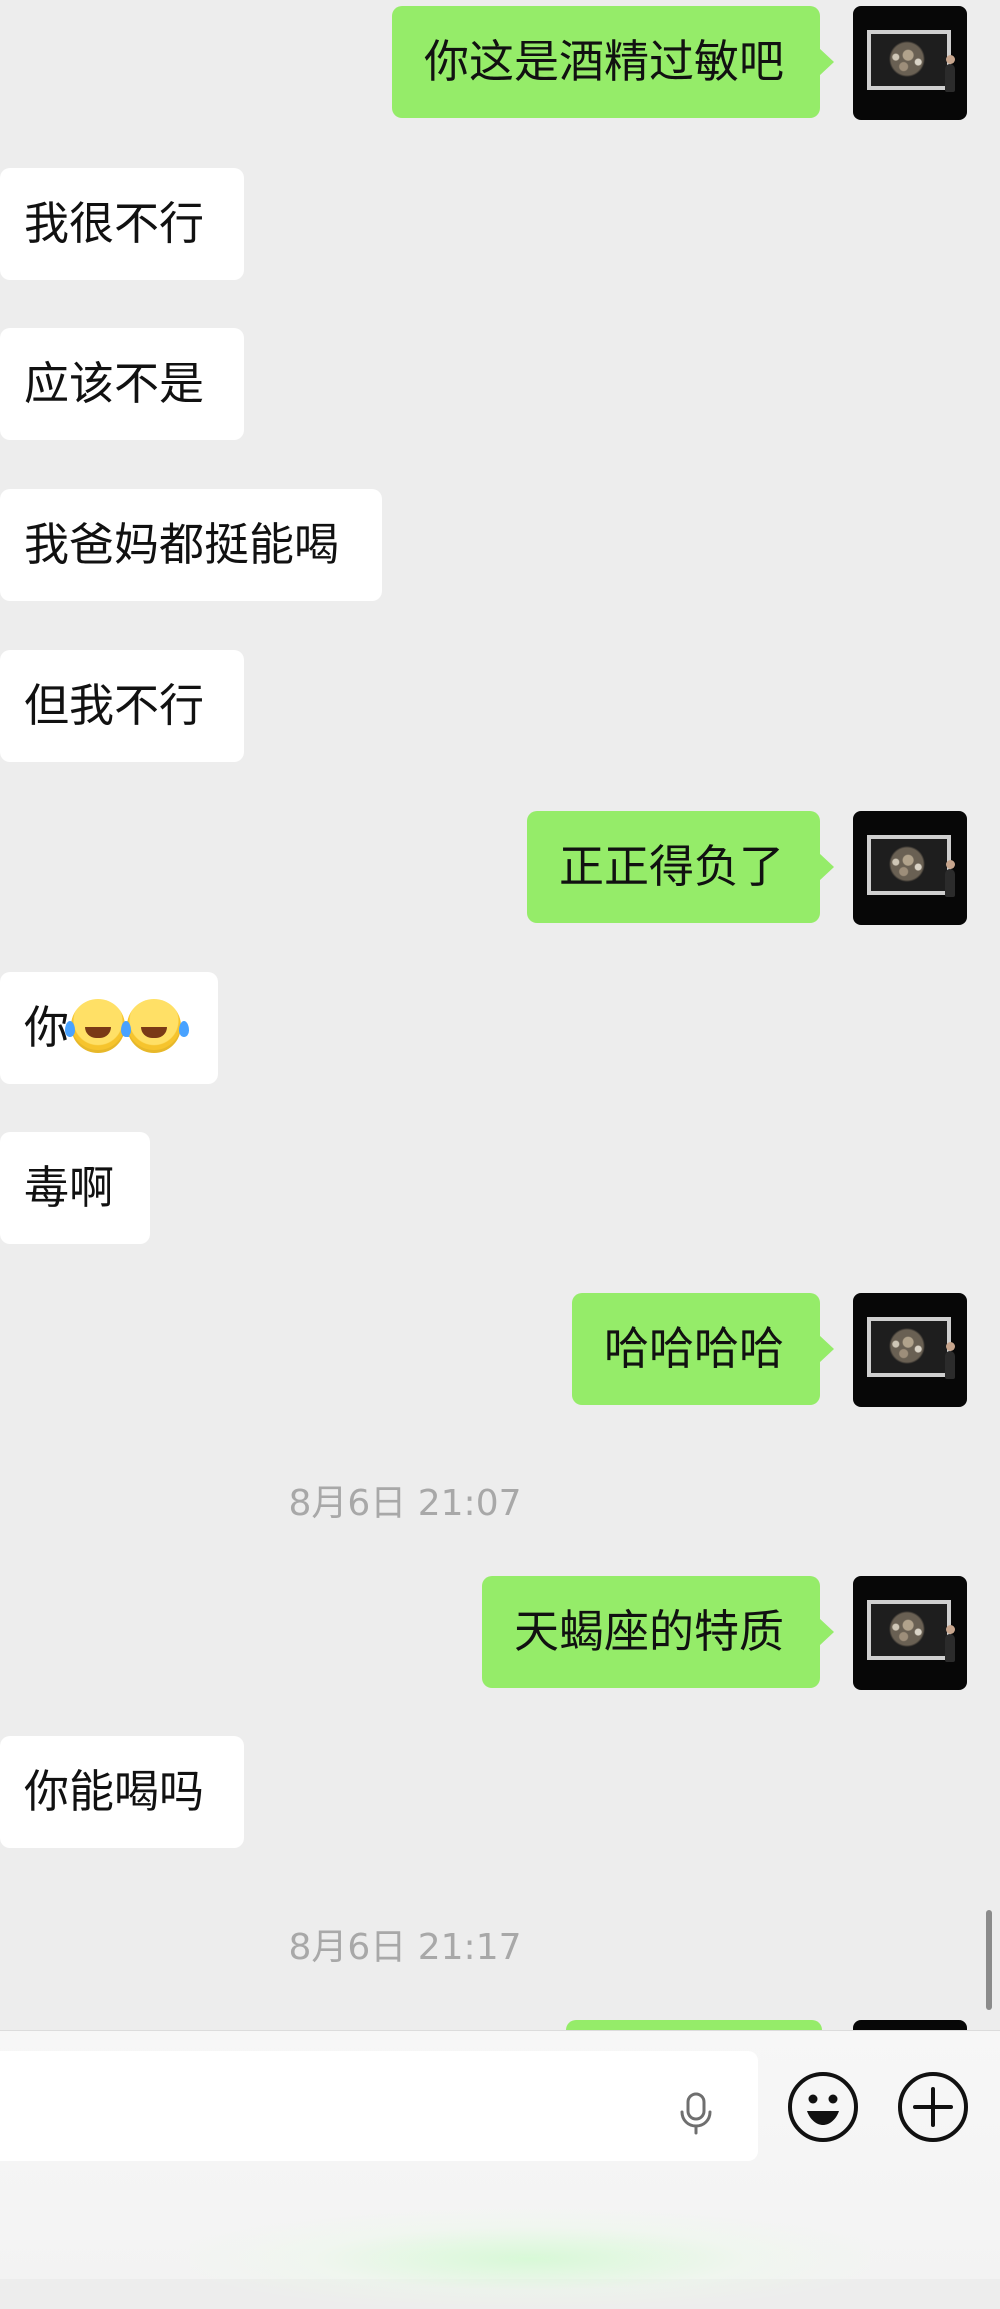  I want to click on message-text: 但我不行, so click(114, 705).